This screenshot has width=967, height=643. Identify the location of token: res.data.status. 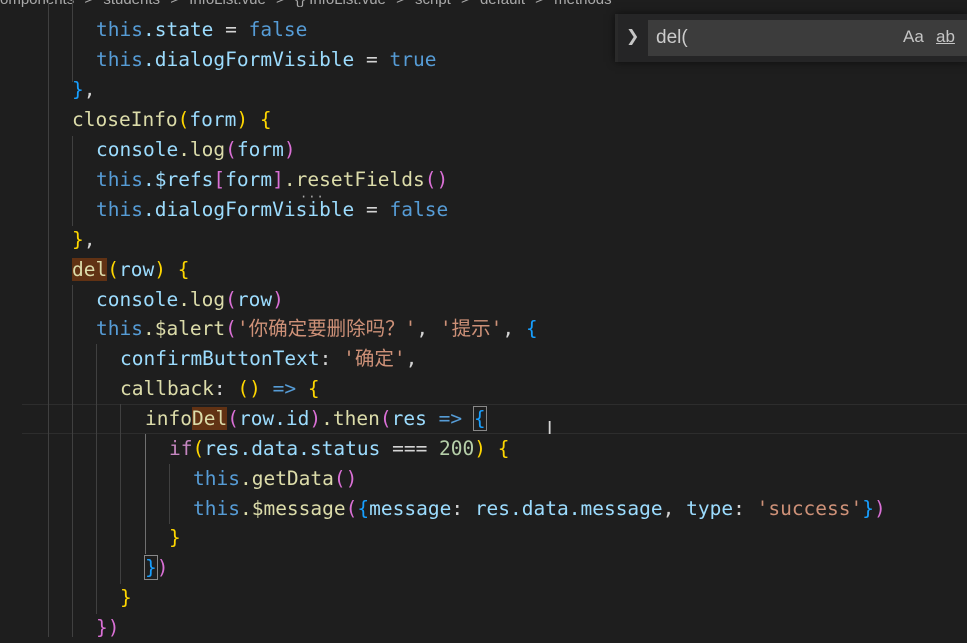
(292, 448).